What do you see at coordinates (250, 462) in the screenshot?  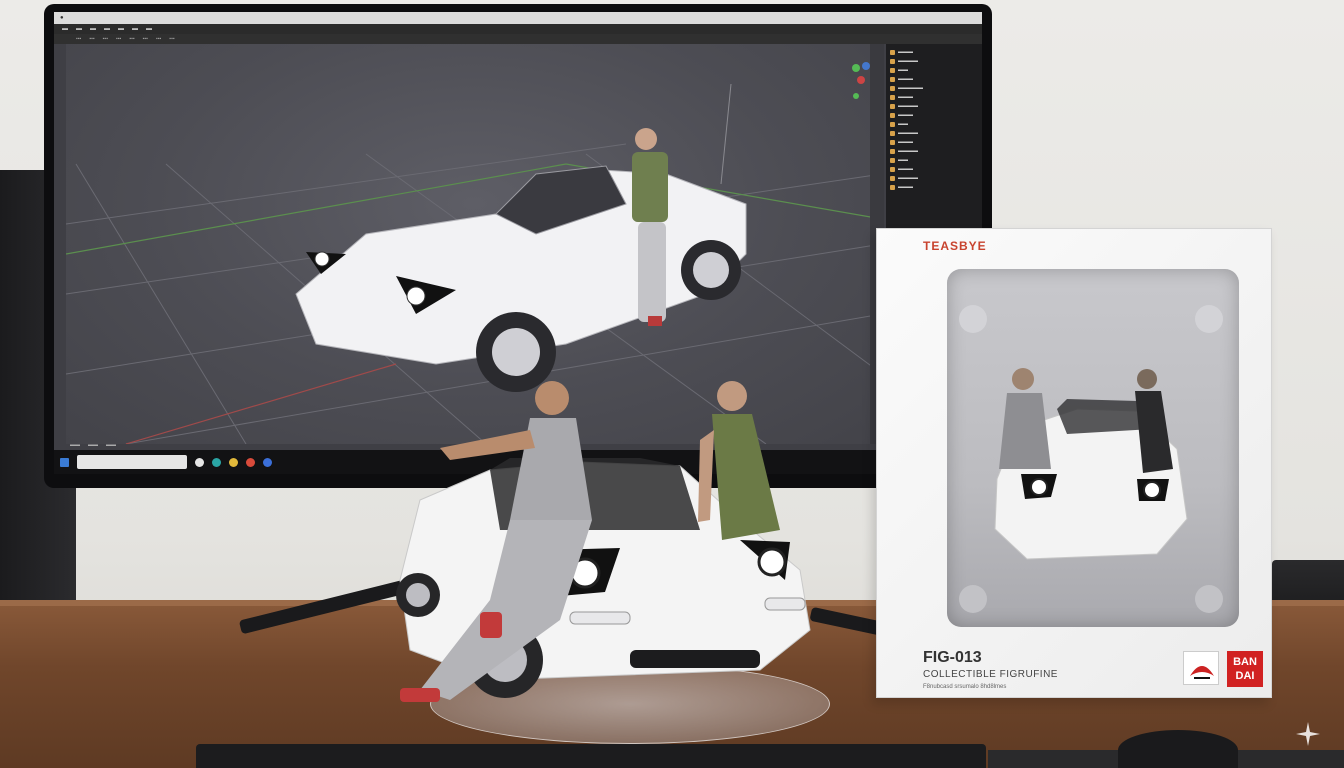 I see `chrome-icon` at bounding box center [250, 462].